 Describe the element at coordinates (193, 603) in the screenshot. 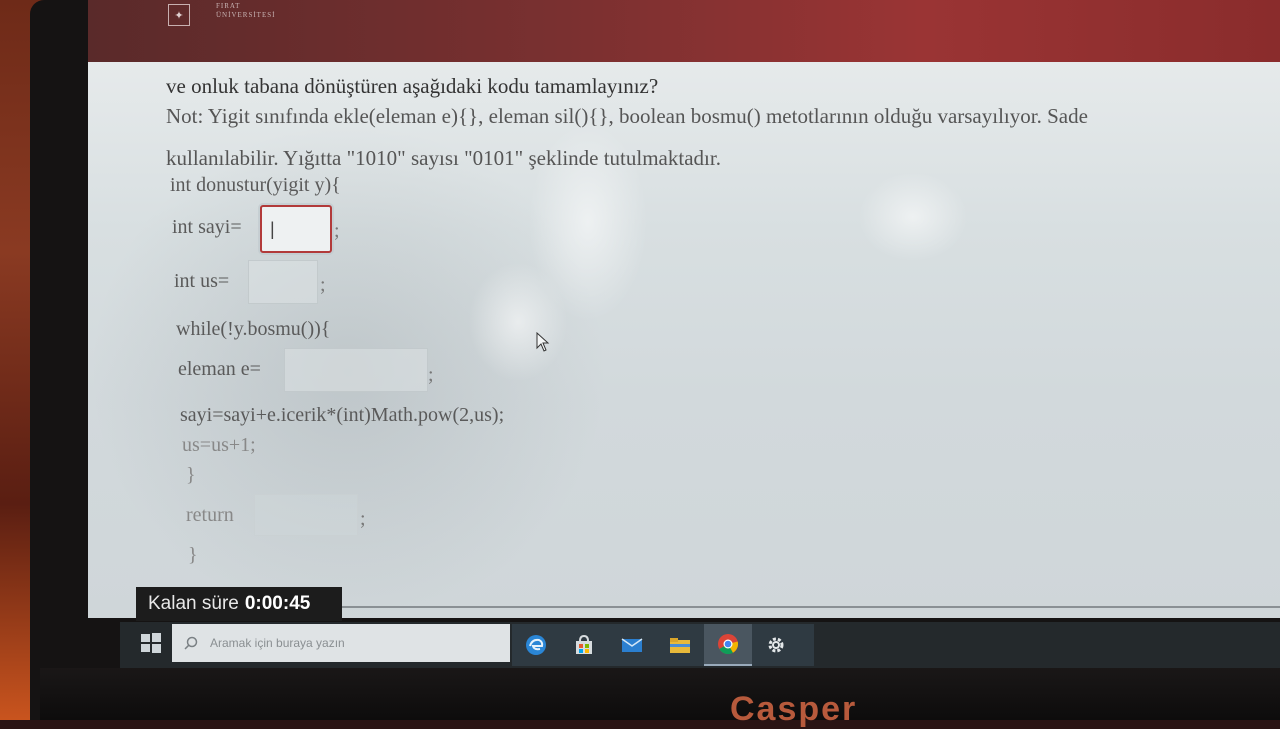

I see `timer-label: Kalan süre` at that location.